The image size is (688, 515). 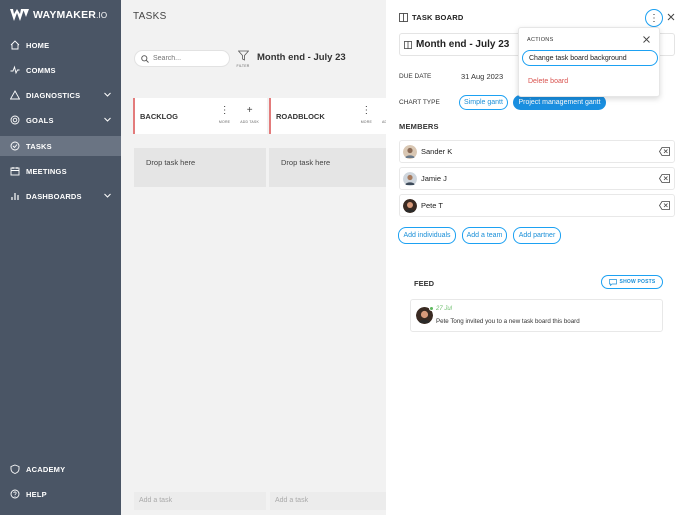 What do you see at coordinates (612, 282) in the screenshot?
I see `chat-icon` at bounding box center [612, 282].